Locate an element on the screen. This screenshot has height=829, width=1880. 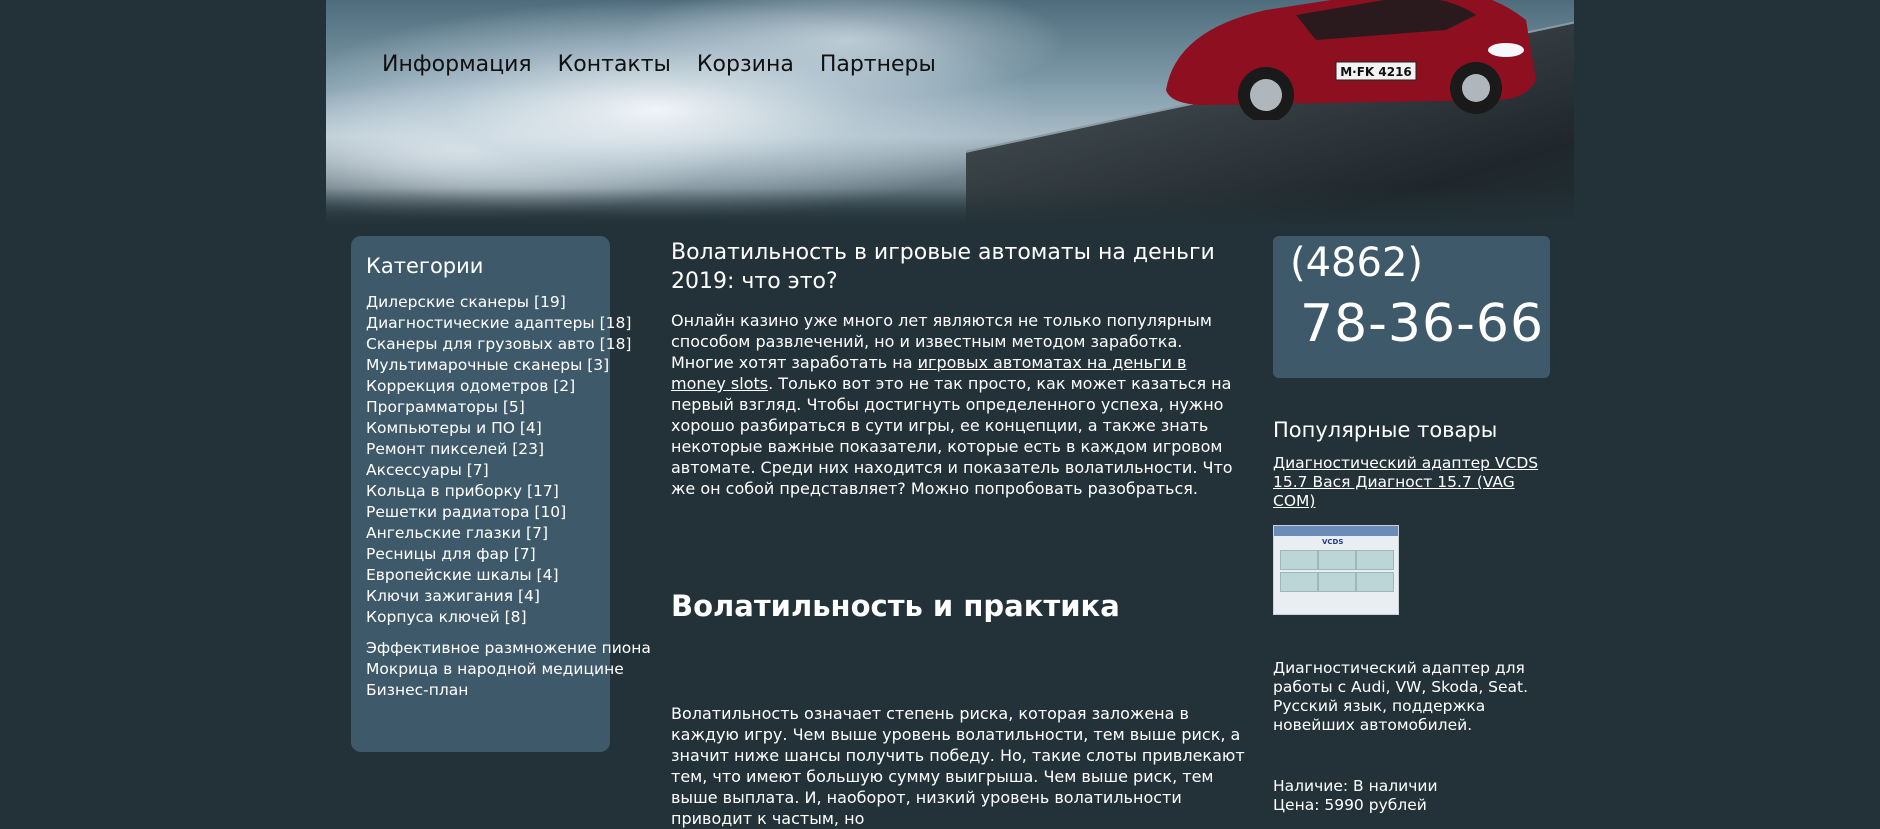
list-item: Кольца в приборку [17] is located at coordinates (488, 491).